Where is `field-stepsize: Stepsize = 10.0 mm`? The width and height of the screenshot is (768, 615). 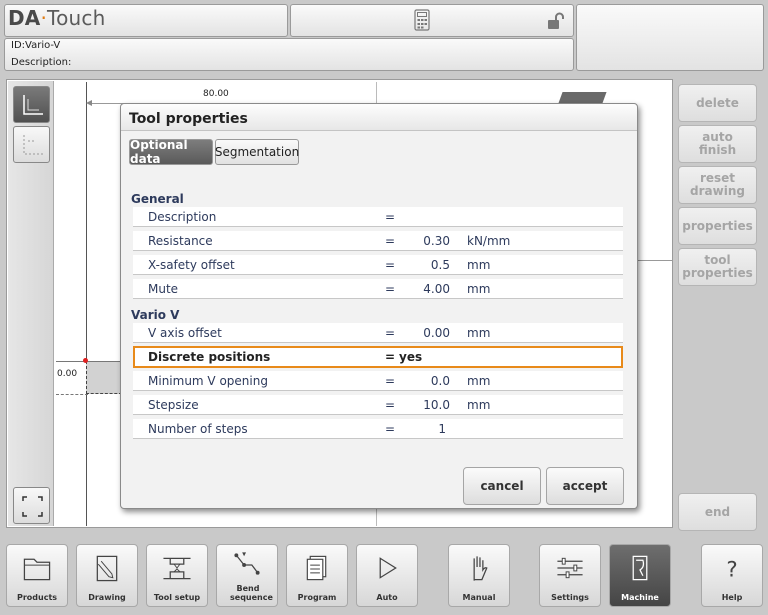
field-stepsize: Stepsize = 10.0 mm is located at coordinates (378, 405).